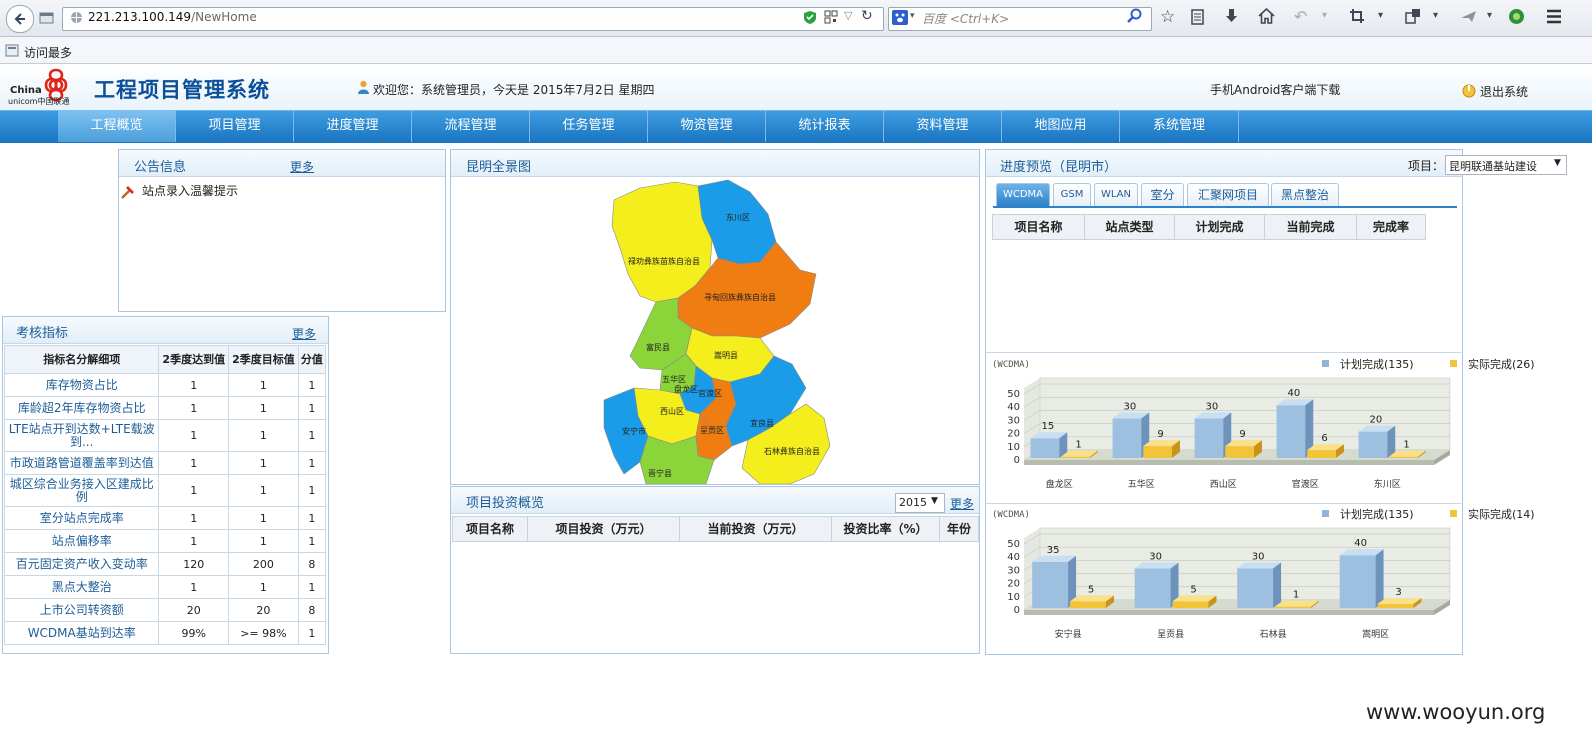 Image resolution: width=1592 pixels, height=752 pixels. What do you see at coordinates (1310, 227) in the screenshot?
I see `progress-col-current: 当前完成` at bounding box center [1310, 227].